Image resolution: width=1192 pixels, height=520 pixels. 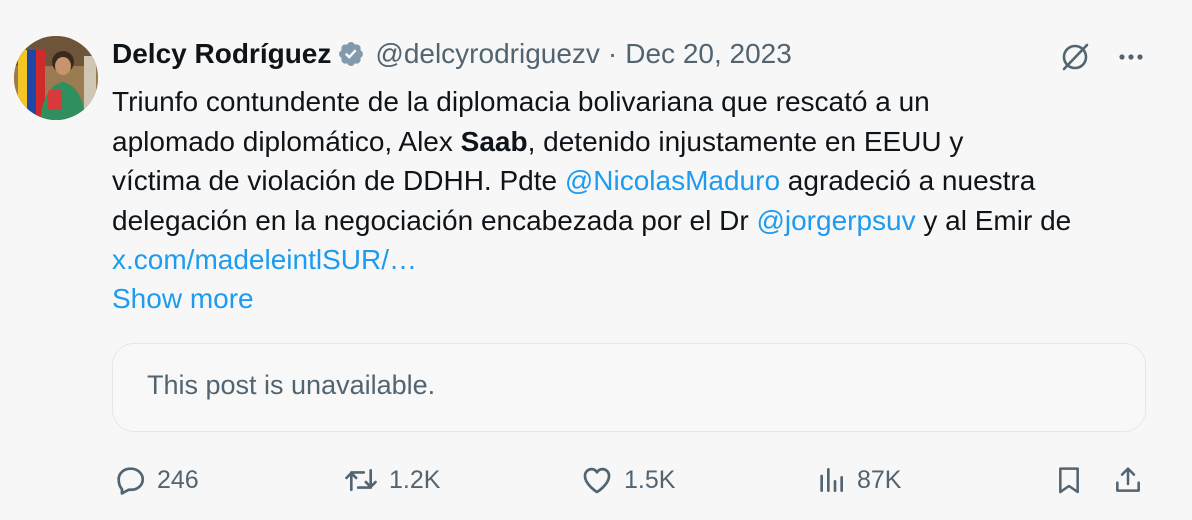 I want to click on bookmark-icon, so click(x=1069, y=480).